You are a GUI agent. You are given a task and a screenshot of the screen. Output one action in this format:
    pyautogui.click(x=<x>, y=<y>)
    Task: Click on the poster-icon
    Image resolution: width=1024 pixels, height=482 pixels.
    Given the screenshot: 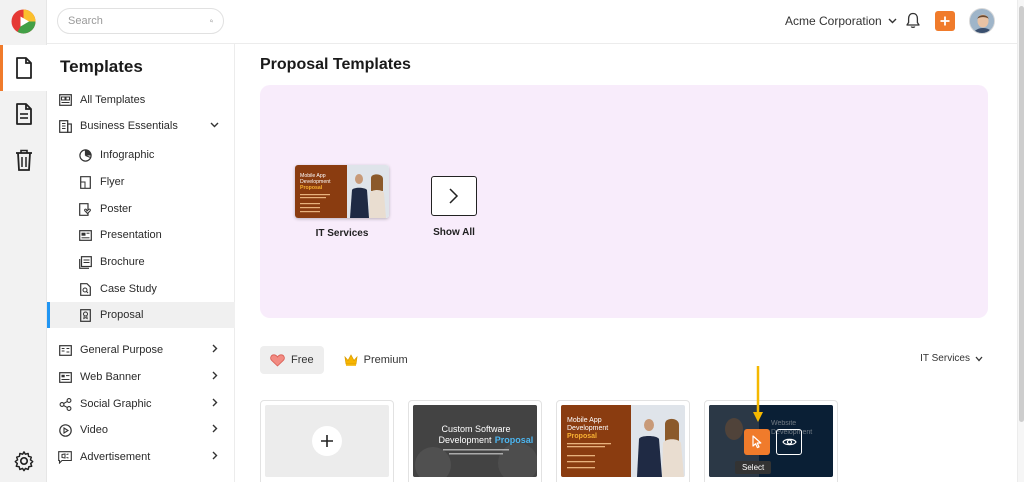 What is the action you would take?
    pyautogui.click(x=85, y=209)
    